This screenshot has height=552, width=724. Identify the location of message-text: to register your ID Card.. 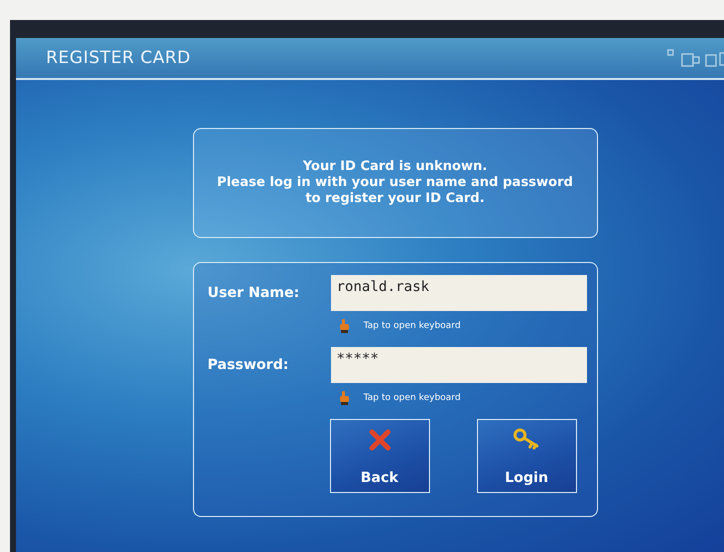
(395, 199).